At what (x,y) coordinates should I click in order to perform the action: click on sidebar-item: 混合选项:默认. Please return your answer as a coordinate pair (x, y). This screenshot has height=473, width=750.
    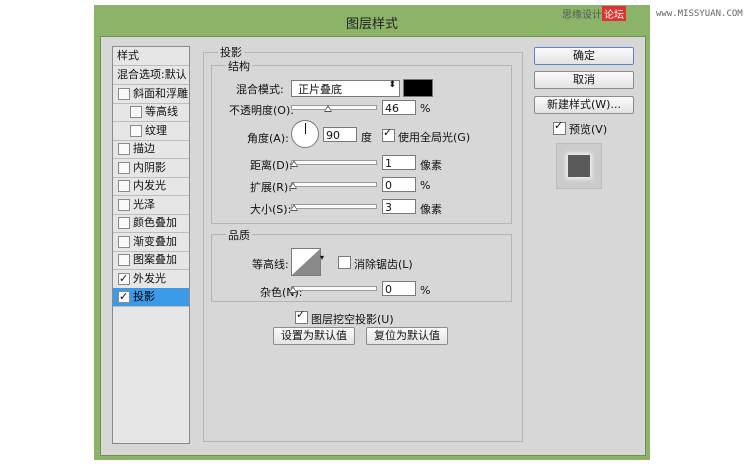
    Looking at the image, I should click on (151, 75).